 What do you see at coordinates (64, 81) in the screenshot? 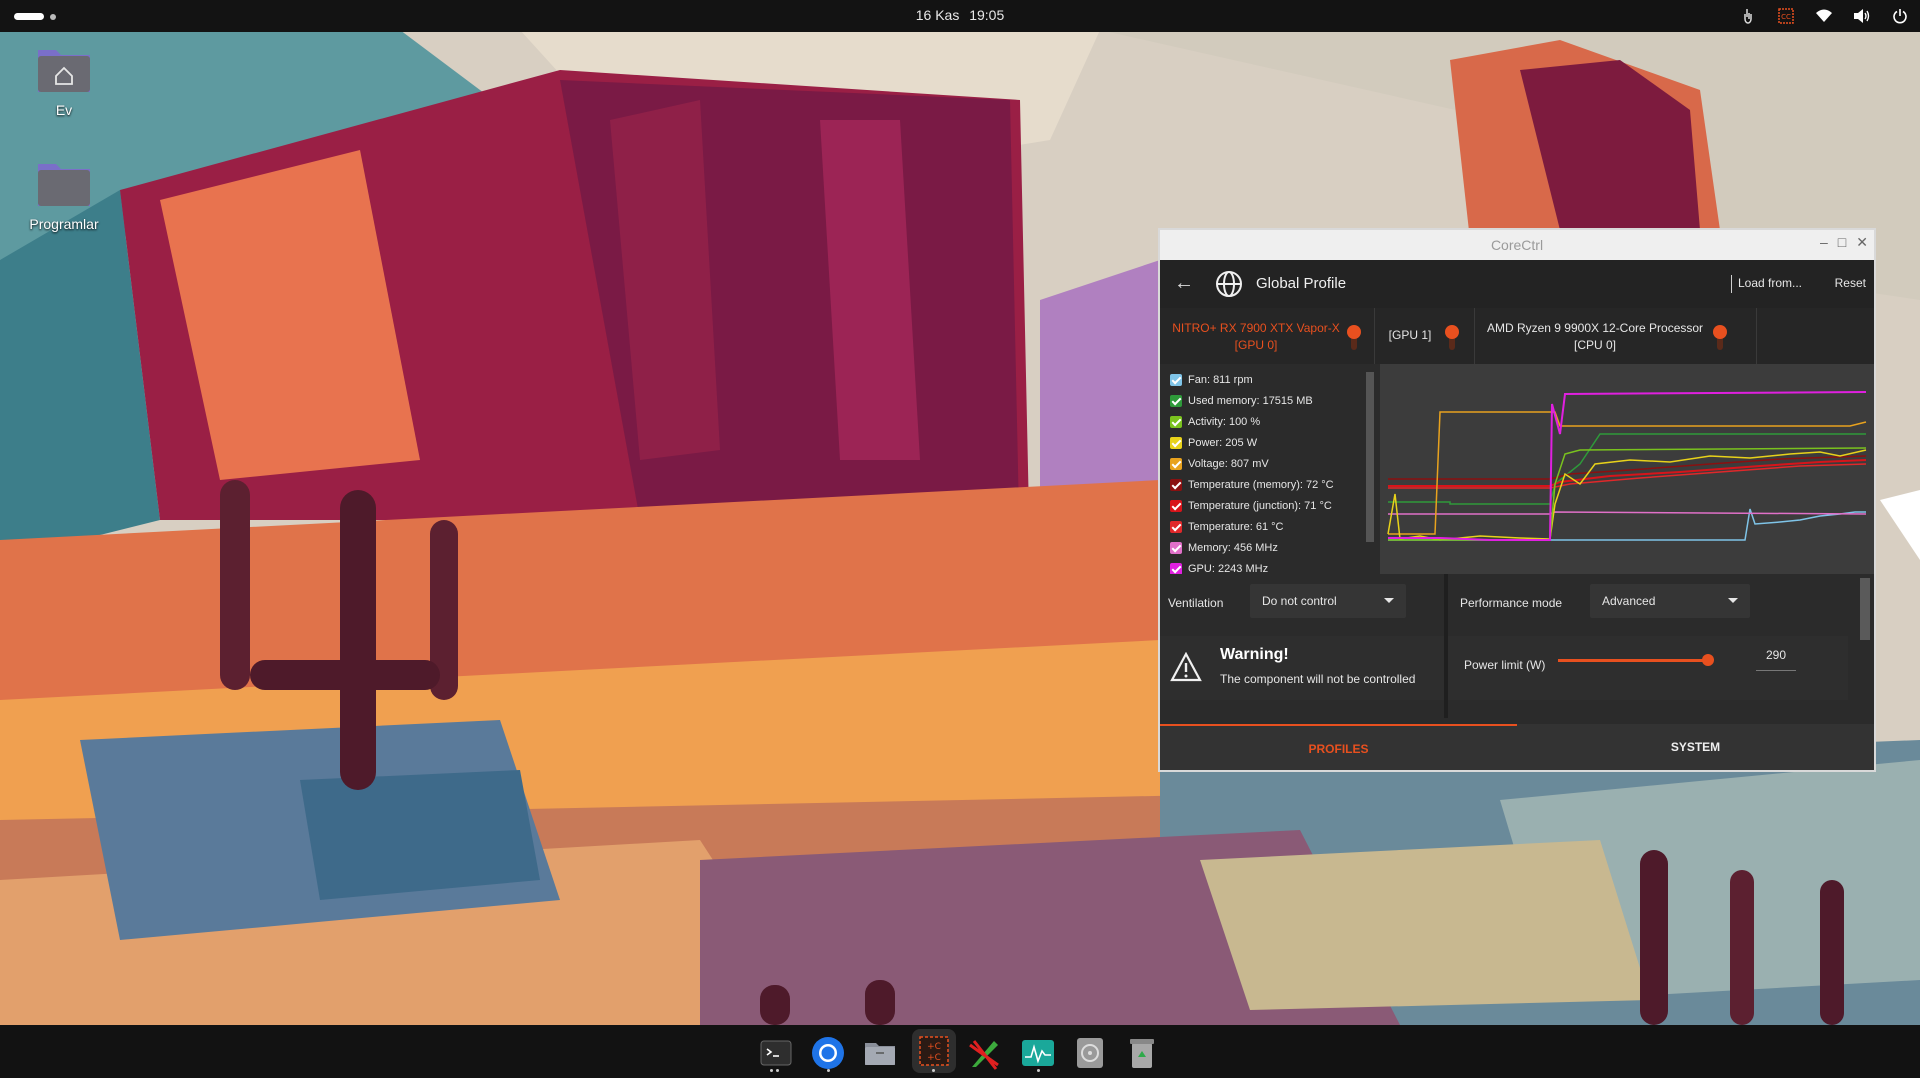
I see `desktop-icon-home: Ev` at bounding box center [64, 81].